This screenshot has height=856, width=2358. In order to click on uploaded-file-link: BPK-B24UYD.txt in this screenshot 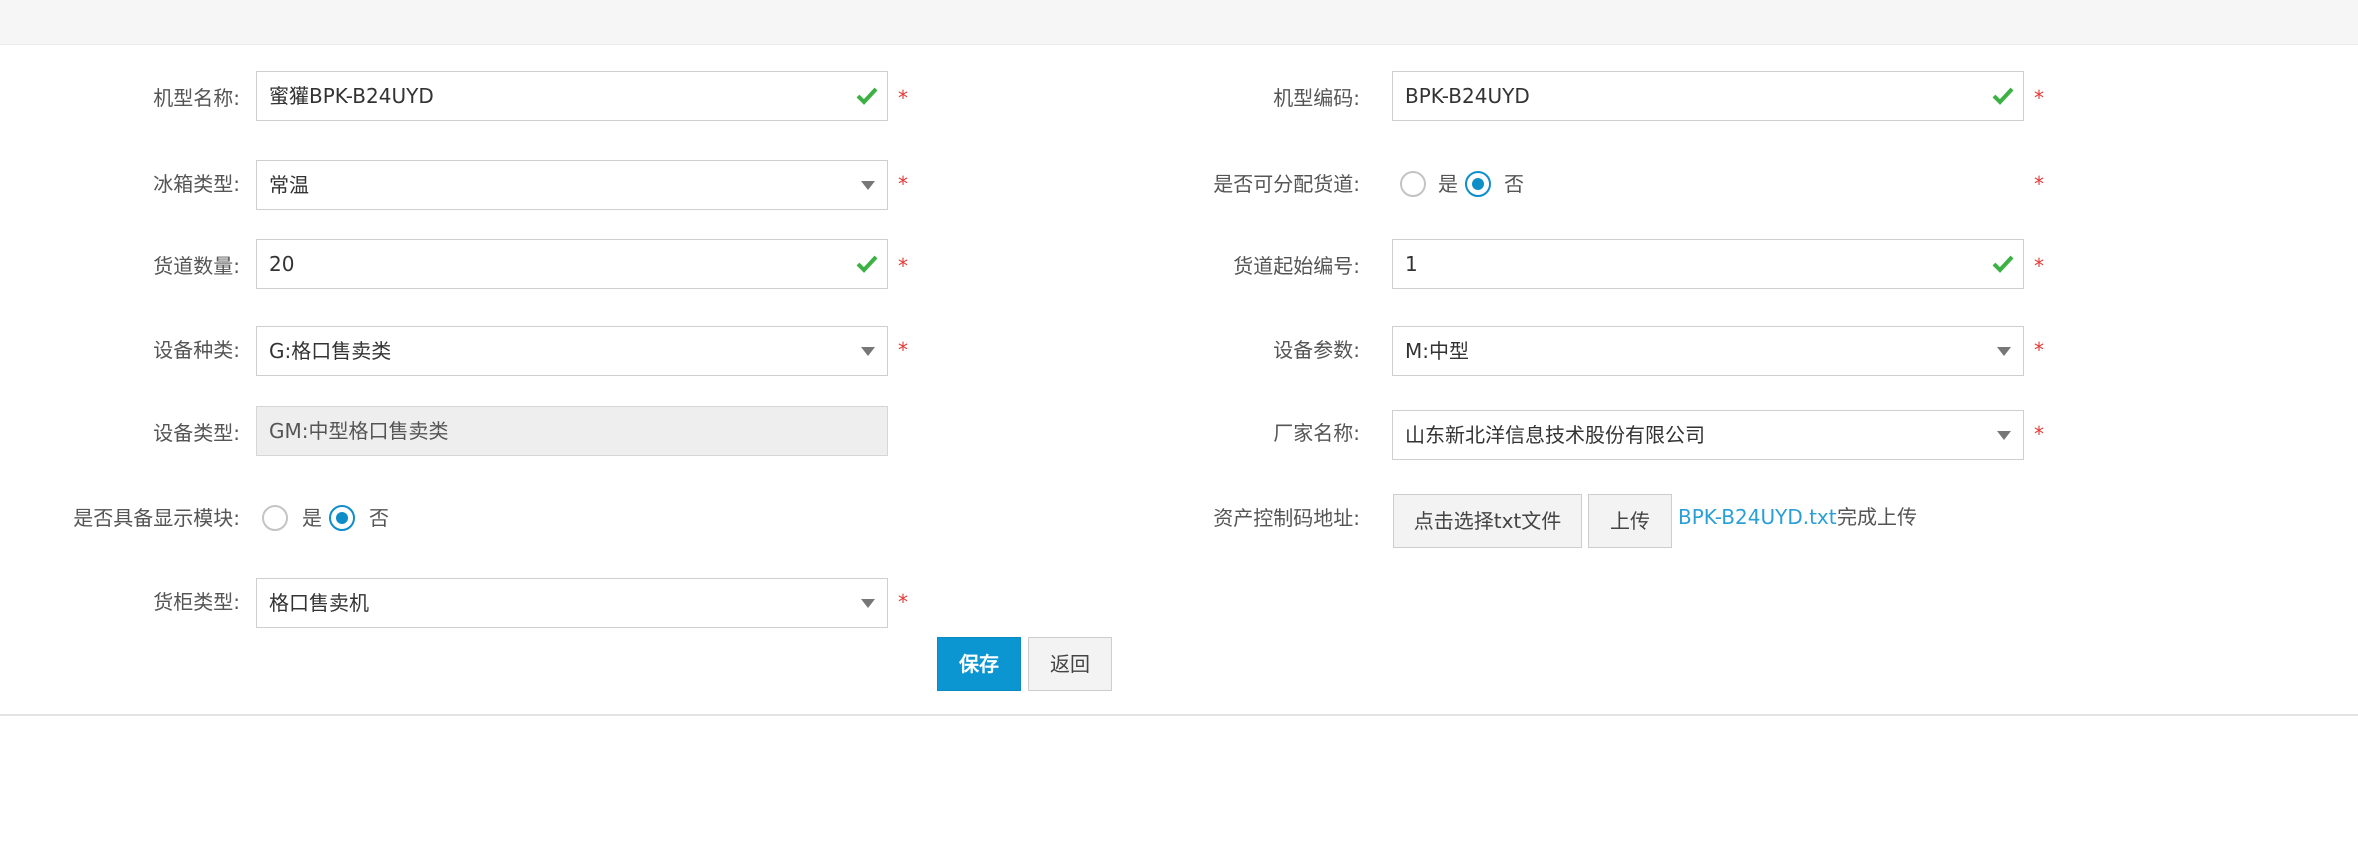, I will do `click(1757, 517)`.